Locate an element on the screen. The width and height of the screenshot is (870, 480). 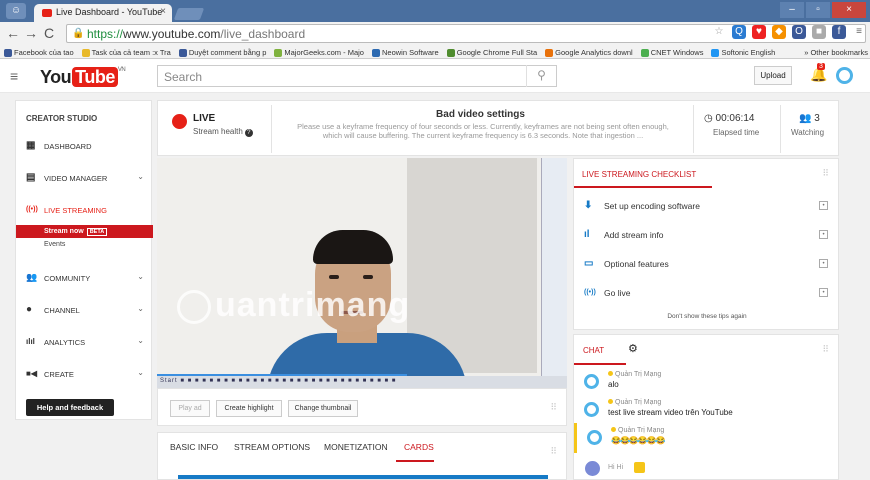
sidebar-item-dashboard: ▦ DASHBOARD is located at coordinates (84, 146).